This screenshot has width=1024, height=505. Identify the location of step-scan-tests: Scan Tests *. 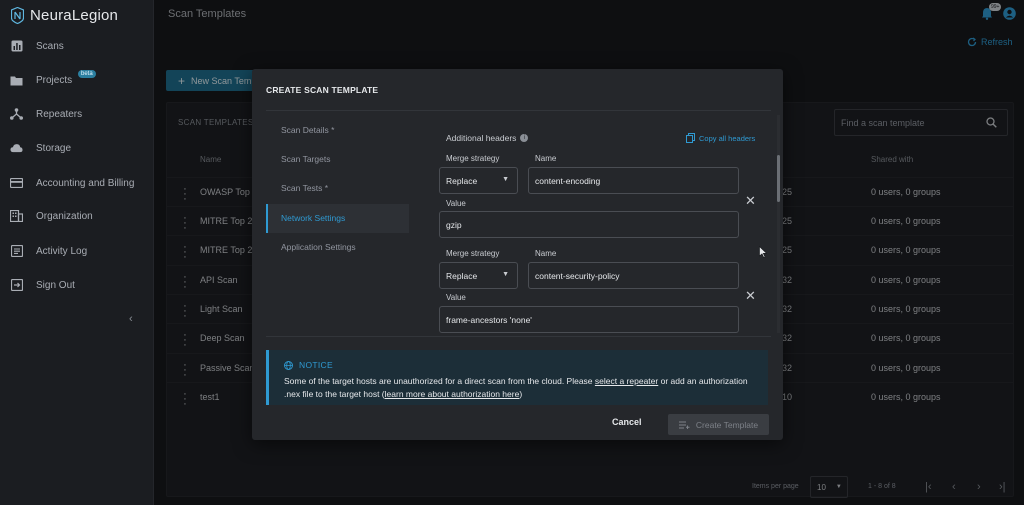
(304, 188).